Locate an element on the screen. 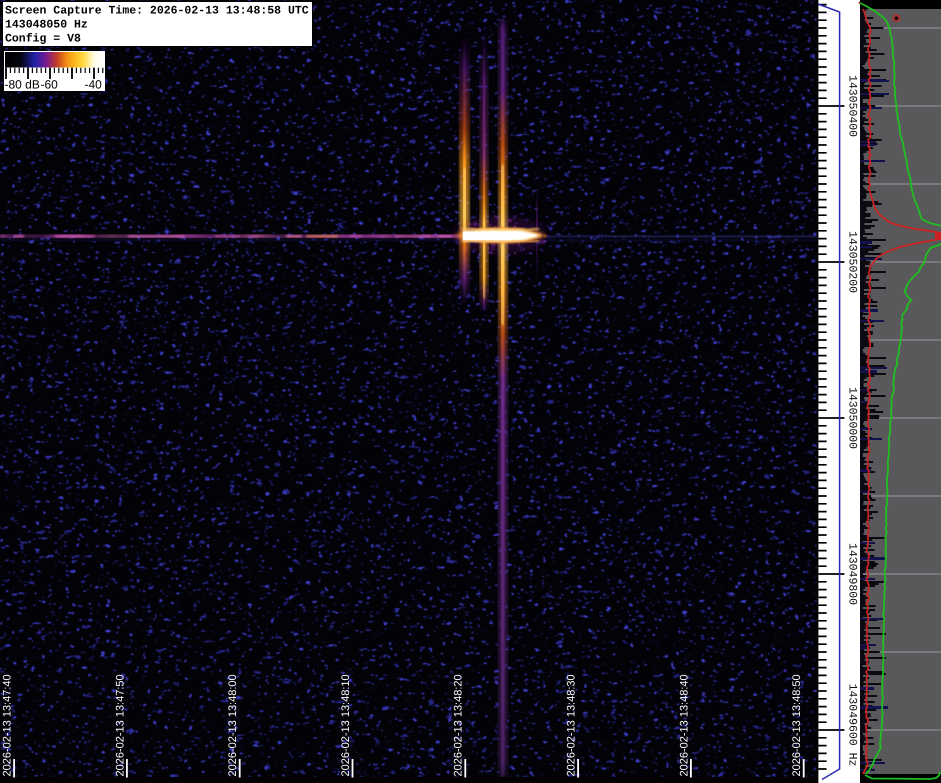 This screenshot has width=941, height=783. svg-text: 143049800 is located at coordinates (852, 574).